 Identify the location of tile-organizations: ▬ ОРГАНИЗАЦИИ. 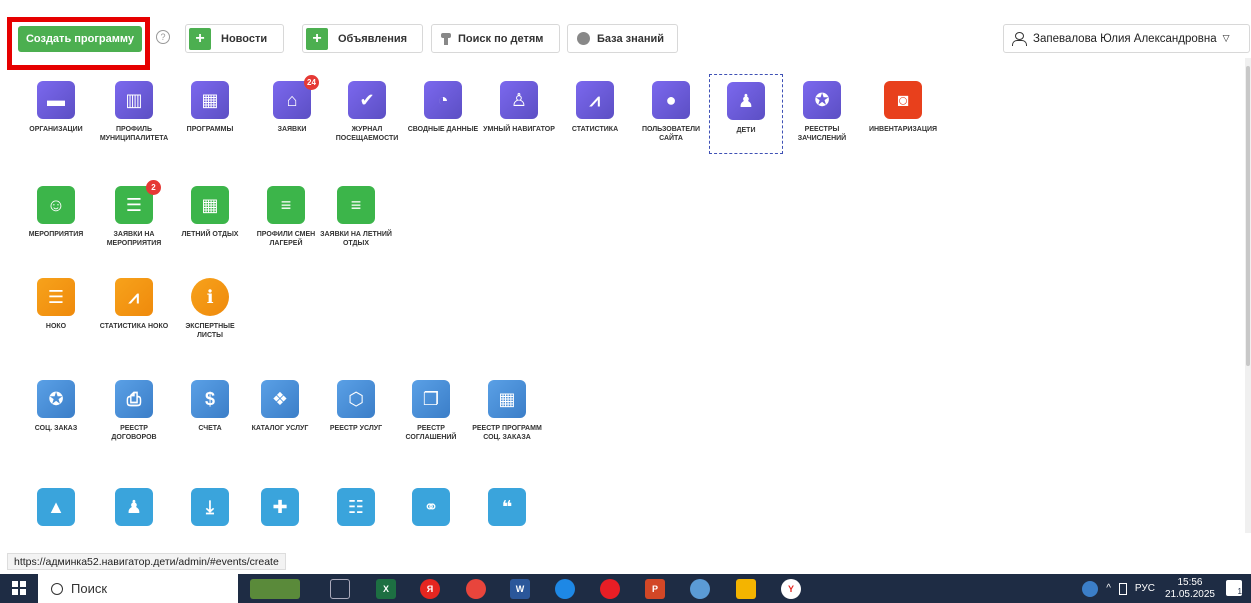
(56, 107).